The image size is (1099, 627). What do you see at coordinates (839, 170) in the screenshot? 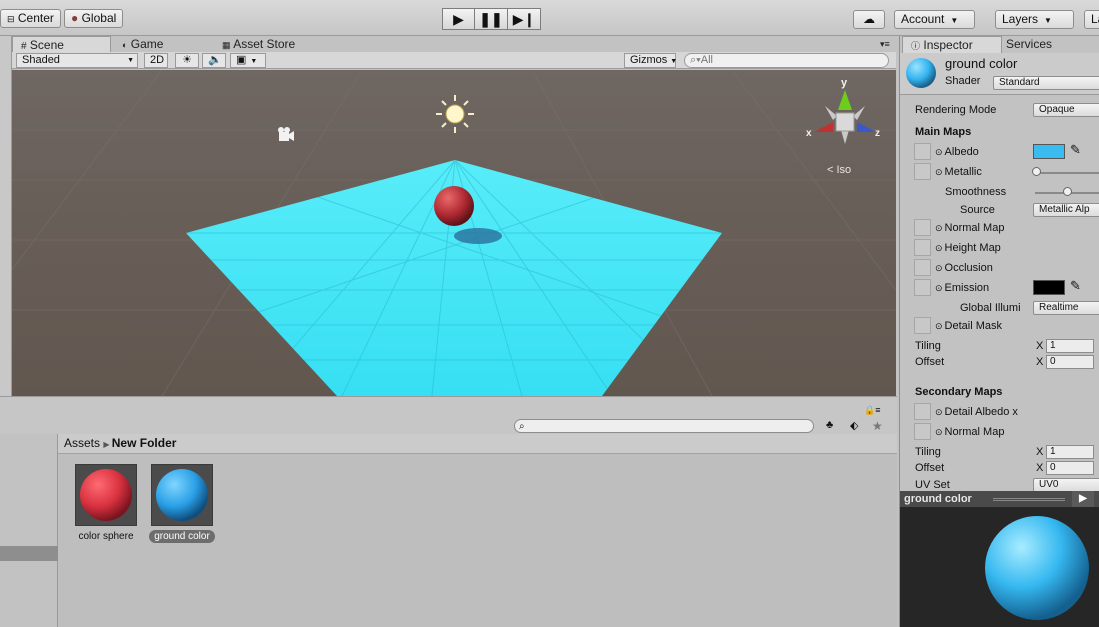
I see `projection-label: < Iso` at bounding box center [839, 170].